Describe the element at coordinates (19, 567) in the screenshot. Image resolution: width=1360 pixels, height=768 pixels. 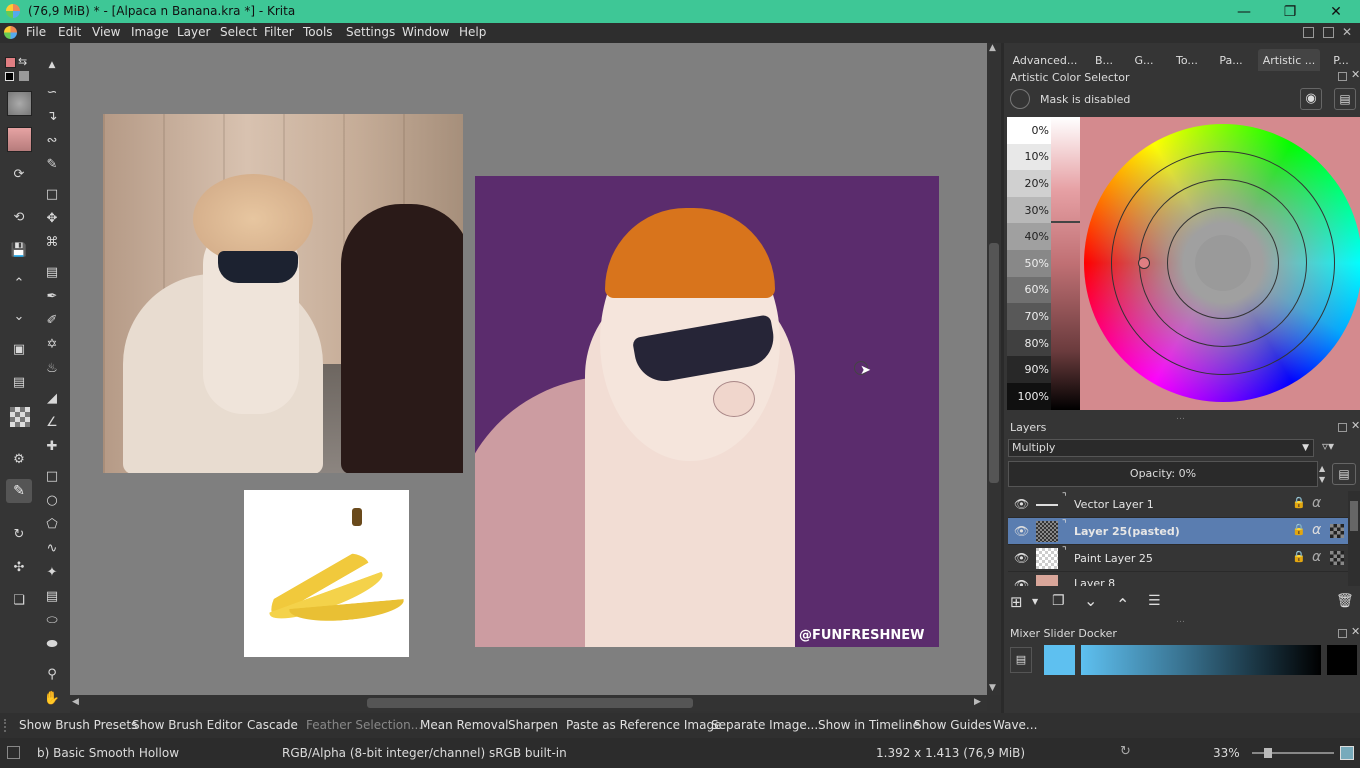
I see `transform-icon: ✣` at that location.